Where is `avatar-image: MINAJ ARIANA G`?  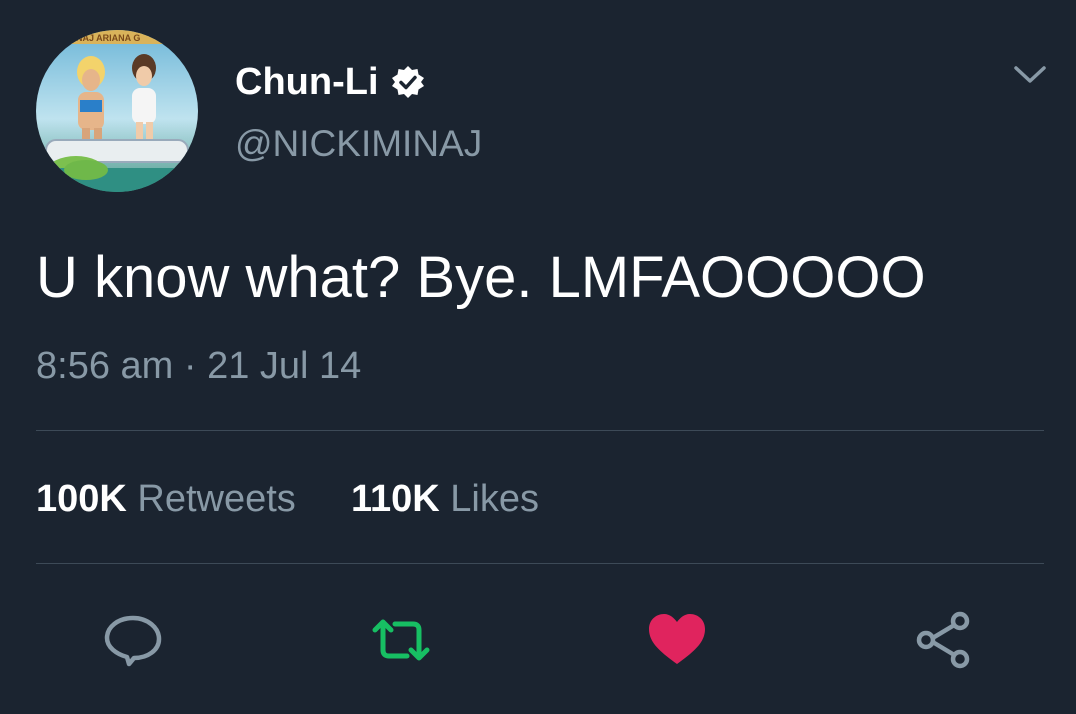 avatar-image: MINAJ ARIANA G is located at coordinates (117, 111).